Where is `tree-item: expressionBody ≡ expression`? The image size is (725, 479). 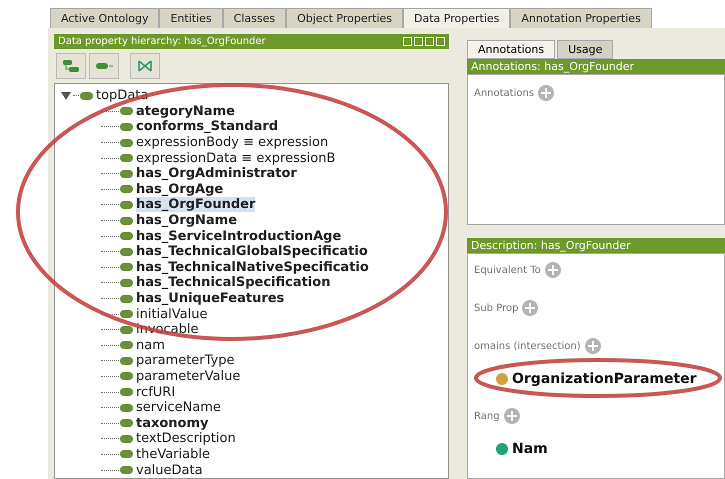
tree-item: expressionBody ≡ expression is located at coordinates (232, 142).